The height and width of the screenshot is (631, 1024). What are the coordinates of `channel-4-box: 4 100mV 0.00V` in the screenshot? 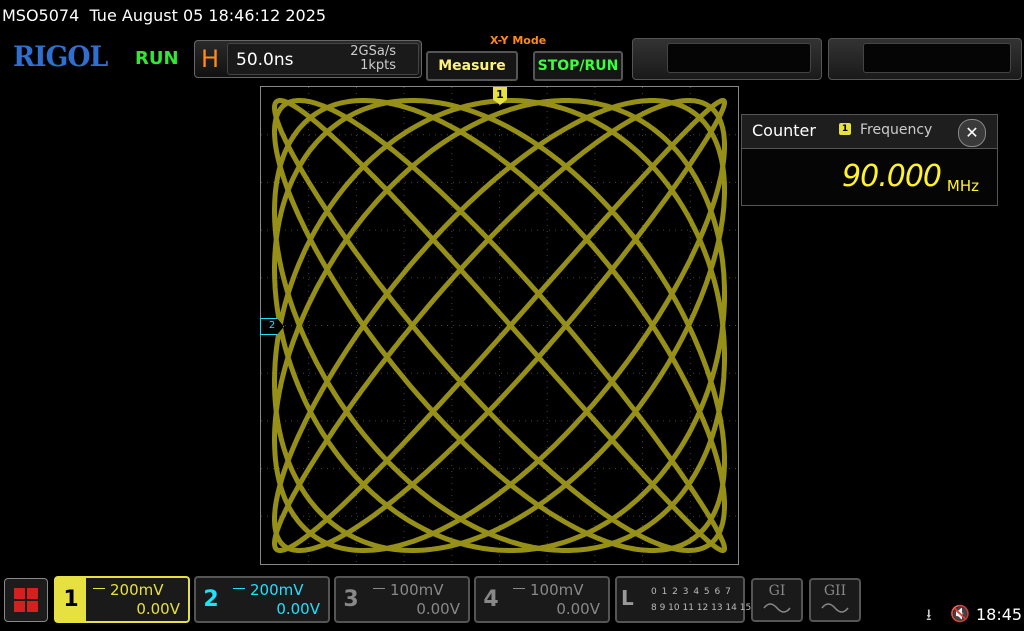 It's located at (542, 599).